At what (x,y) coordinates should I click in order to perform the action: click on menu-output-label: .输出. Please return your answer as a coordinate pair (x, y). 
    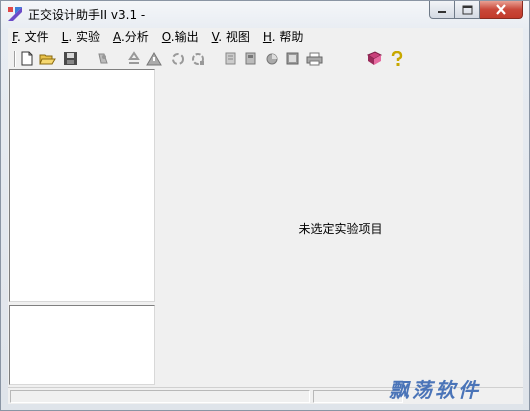
    Looking at the image, I should click on (184, 37).